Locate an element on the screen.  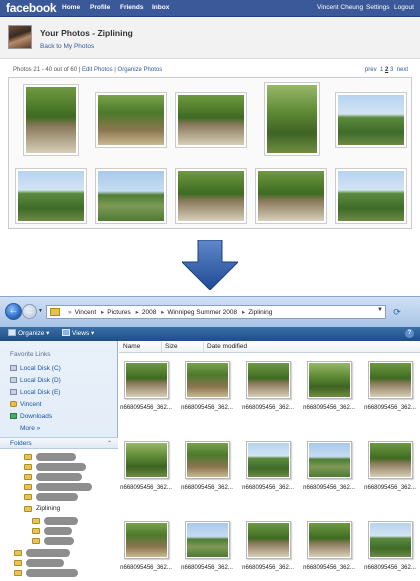
breadcrumb-ziplining: Ziplining is located at coordinates (260, 312).